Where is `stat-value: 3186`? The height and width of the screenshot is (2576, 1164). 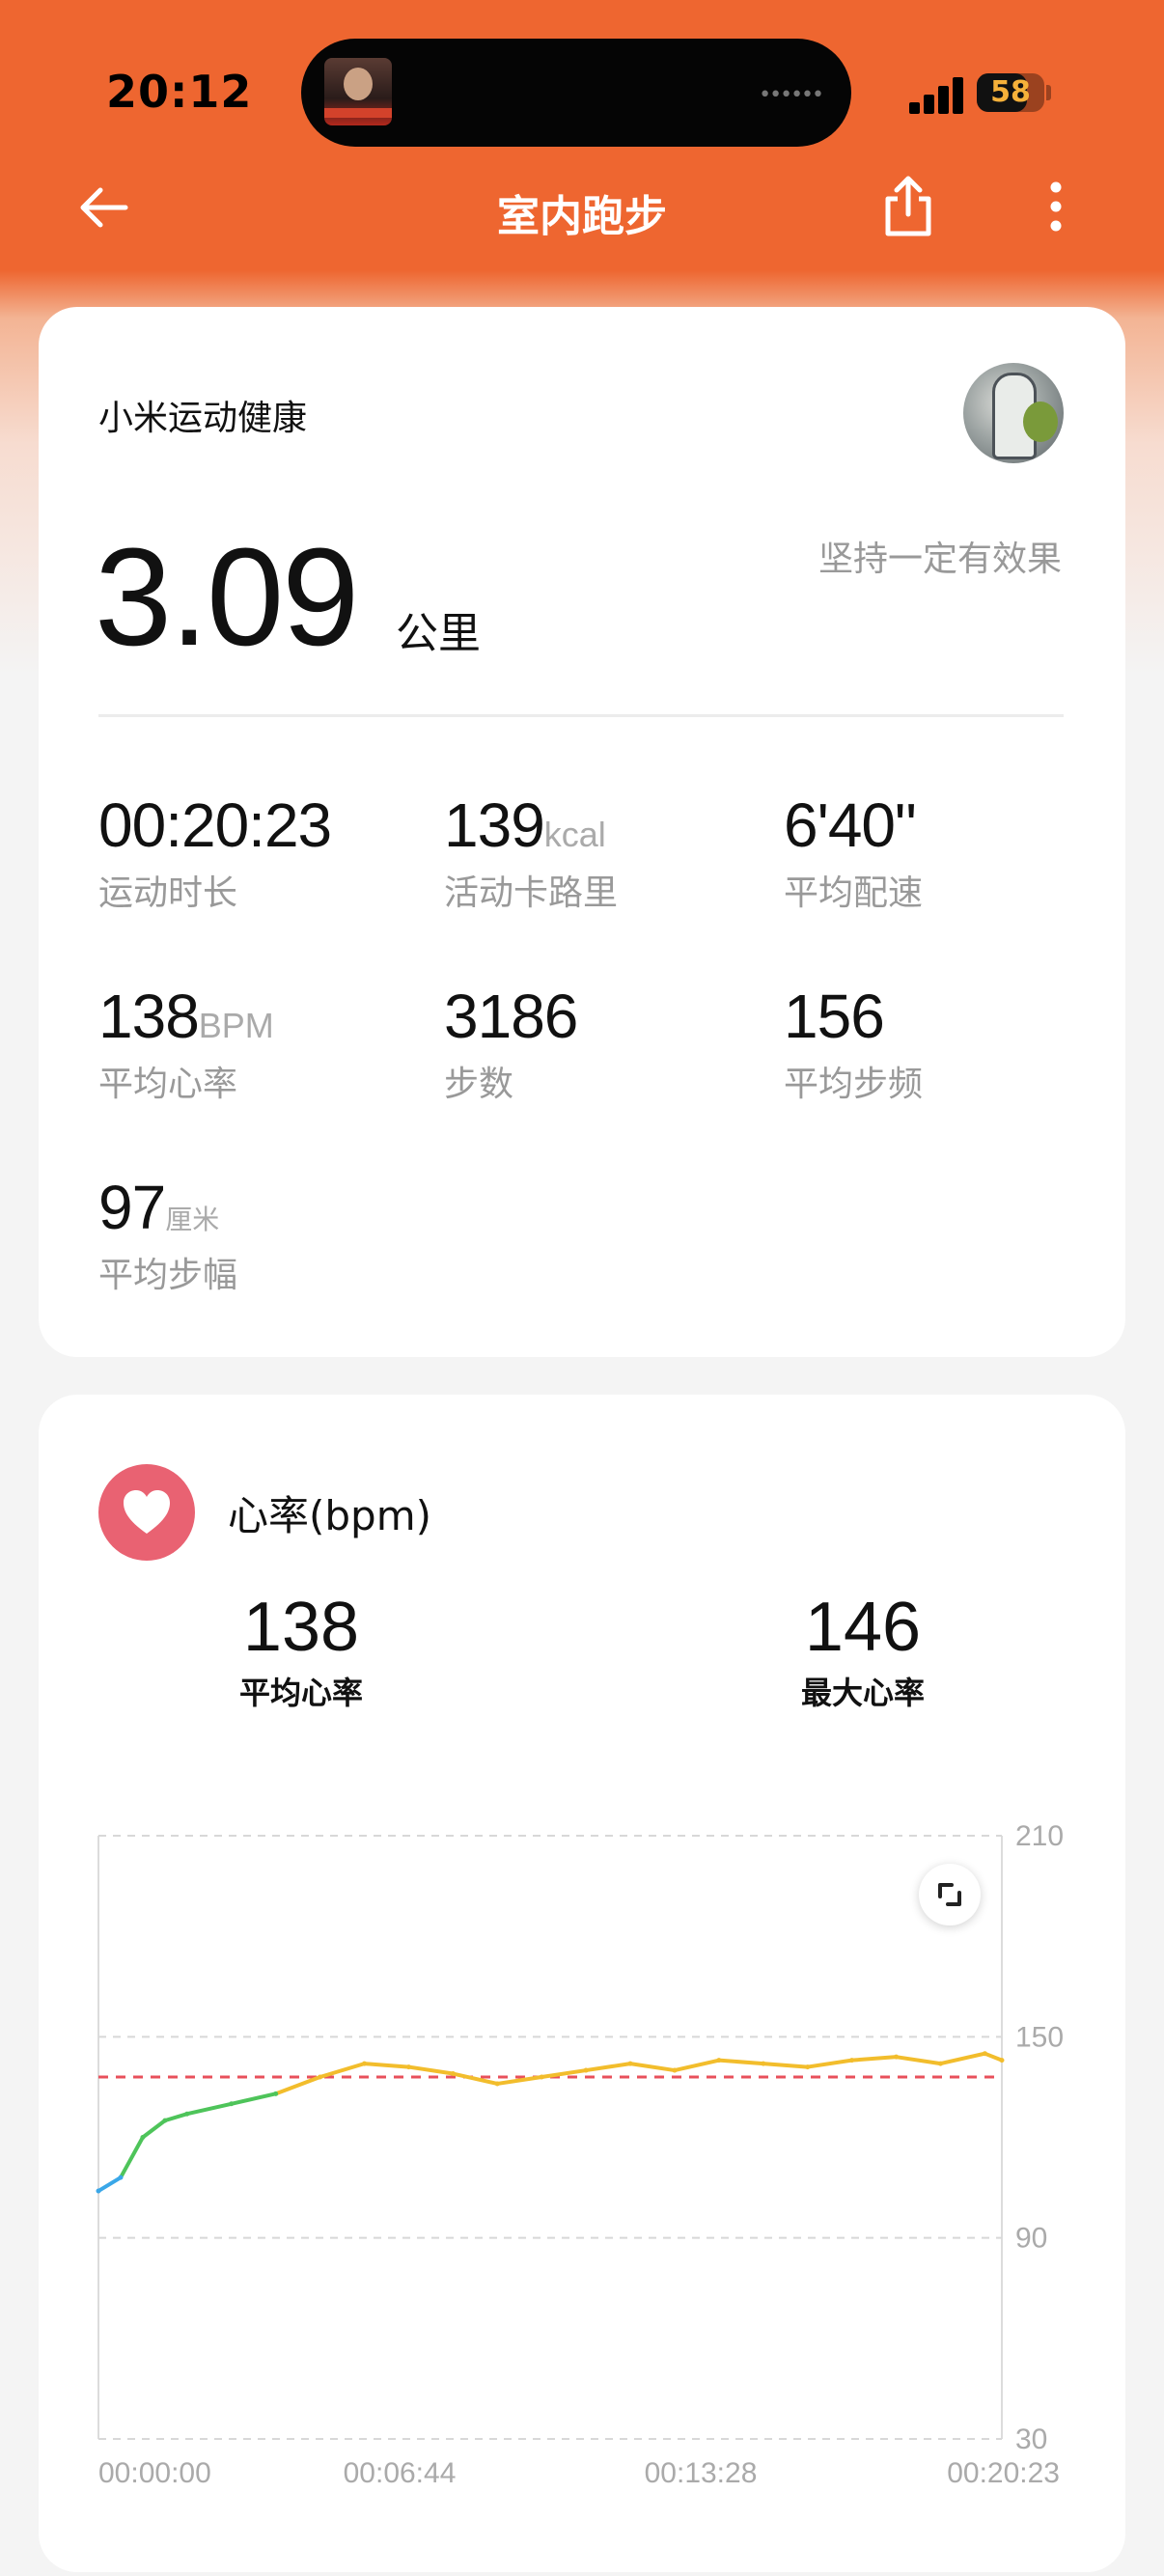
stat-value: 3186 is located at coordinates (511, 1016).